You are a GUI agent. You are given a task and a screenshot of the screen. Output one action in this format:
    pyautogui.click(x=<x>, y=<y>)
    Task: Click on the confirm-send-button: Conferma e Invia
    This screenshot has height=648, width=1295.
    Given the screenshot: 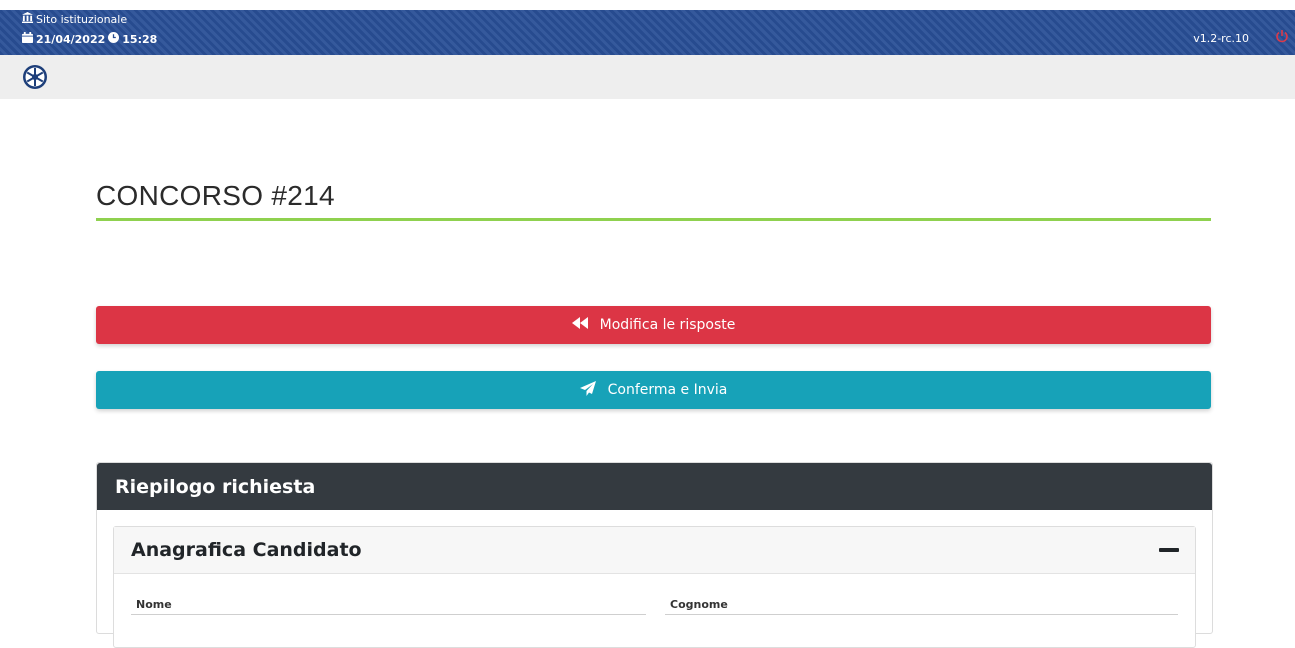 What is the action you would take?
    pyautogui.click(x=653, y=390)
    